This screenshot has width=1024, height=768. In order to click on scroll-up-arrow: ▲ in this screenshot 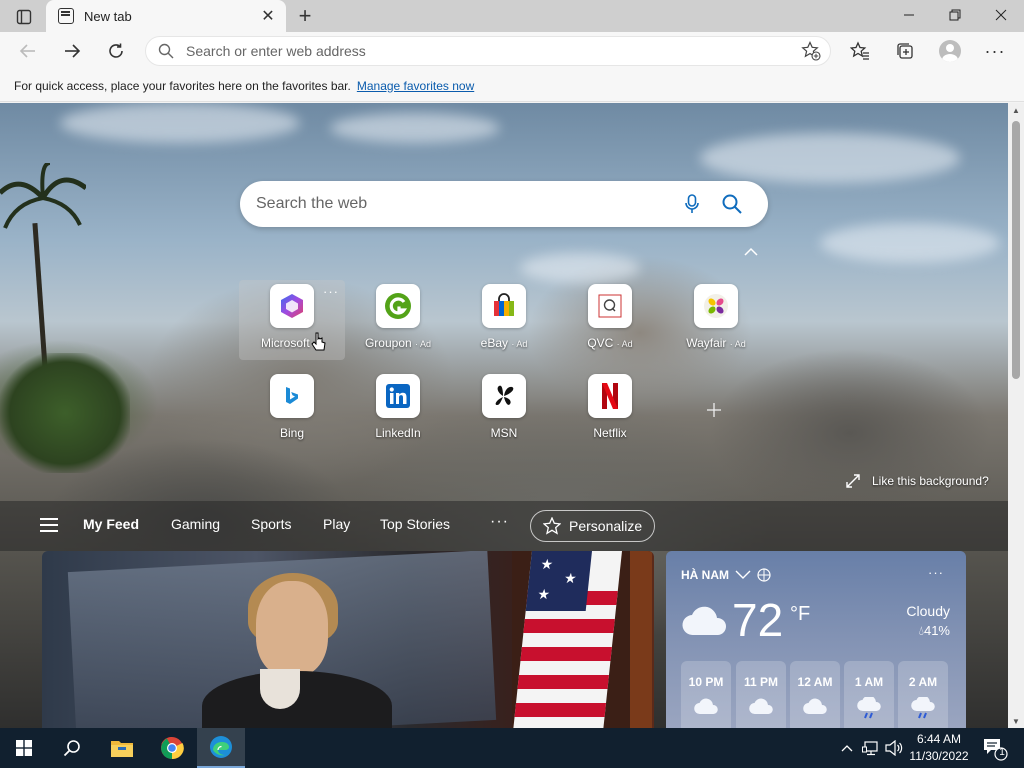, I will do `click(1016, 110)`.